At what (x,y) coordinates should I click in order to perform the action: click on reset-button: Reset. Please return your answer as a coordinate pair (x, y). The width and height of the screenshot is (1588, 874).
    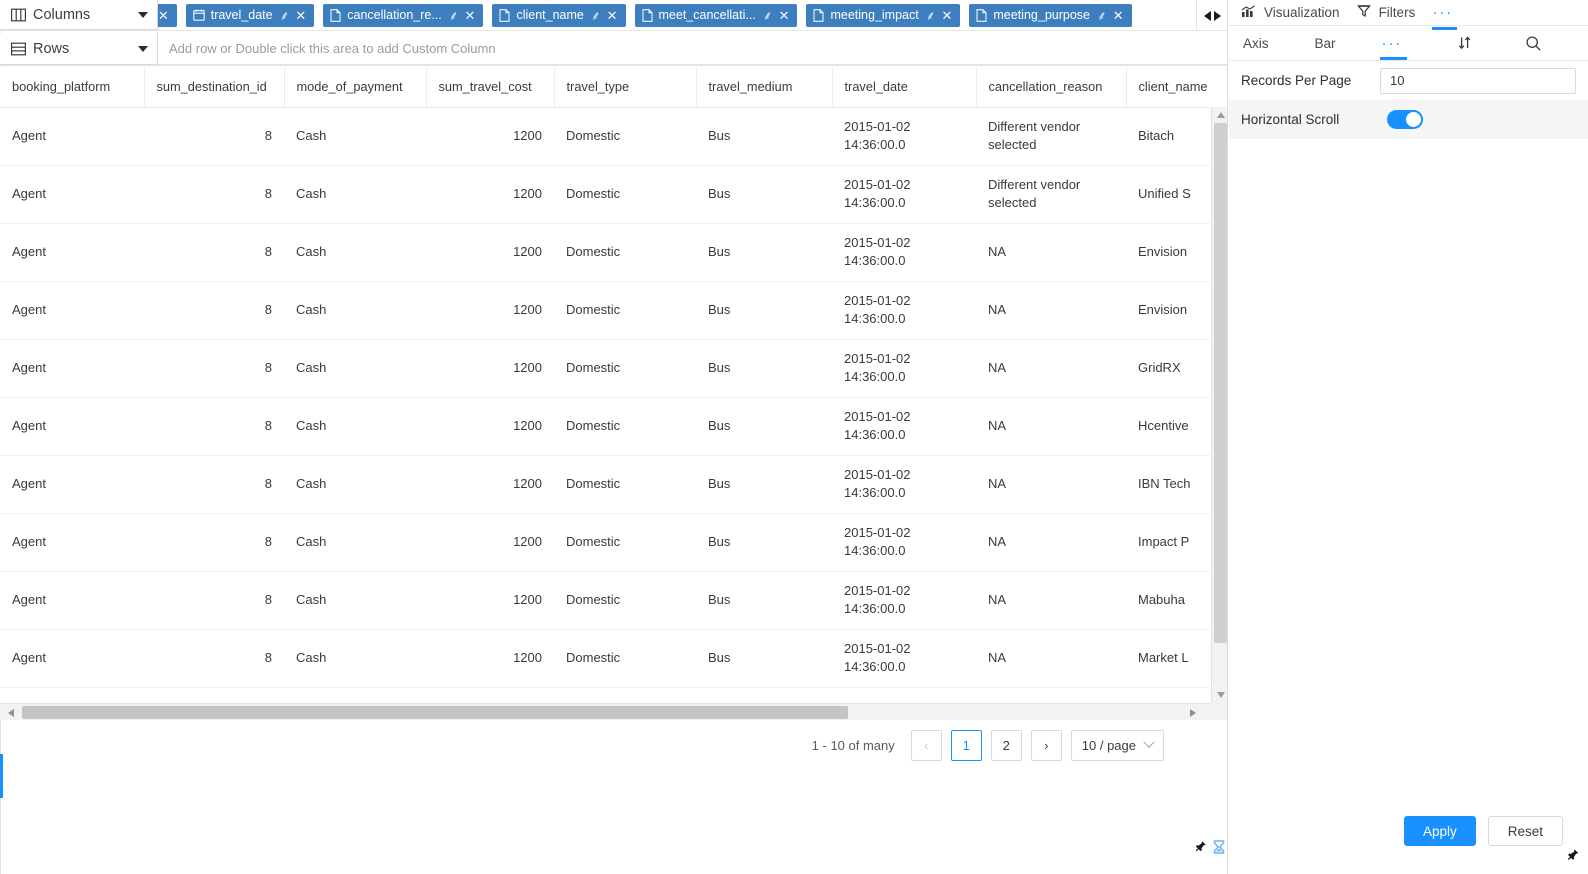
    Looking at the image, I should click on (1525, 831).